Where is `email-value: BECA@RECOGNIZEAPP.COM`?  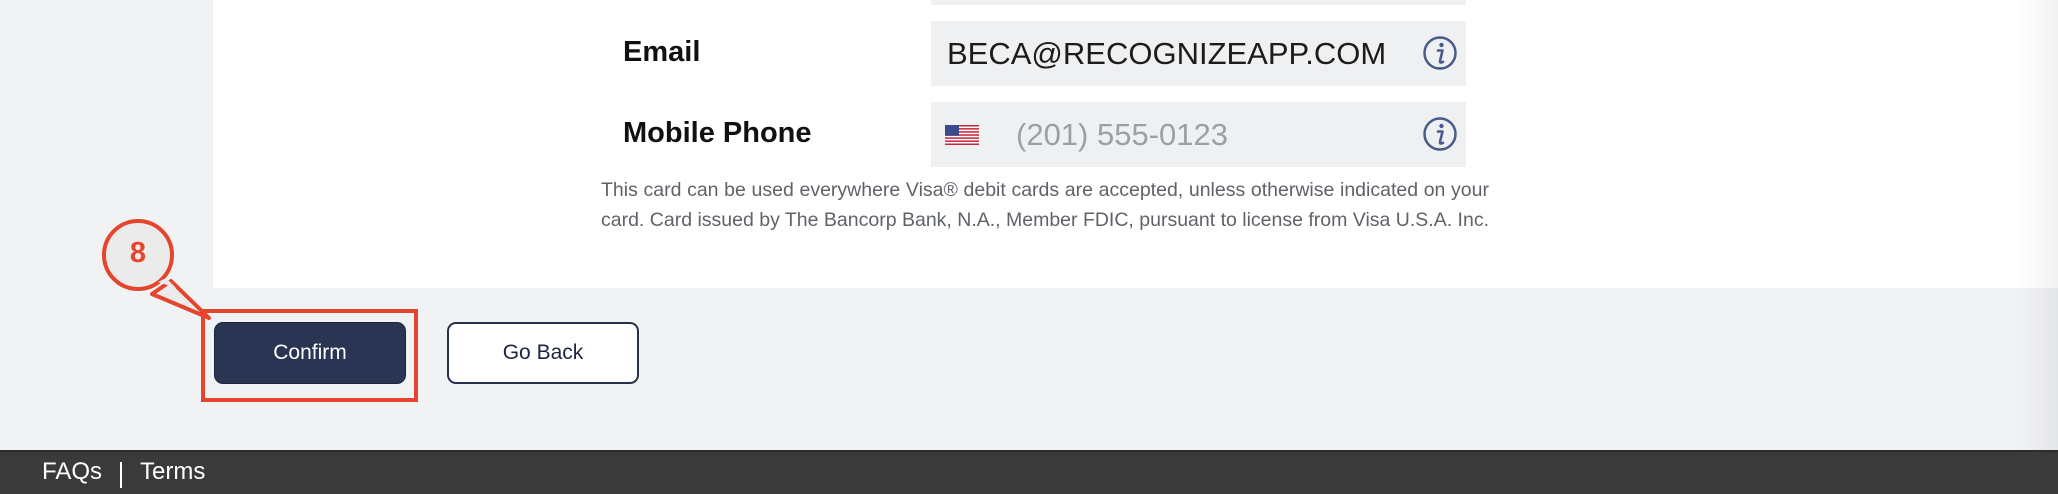
email-value: BECA@RECOGNIZEAPP.COM is located at coordinates (1167, 53).